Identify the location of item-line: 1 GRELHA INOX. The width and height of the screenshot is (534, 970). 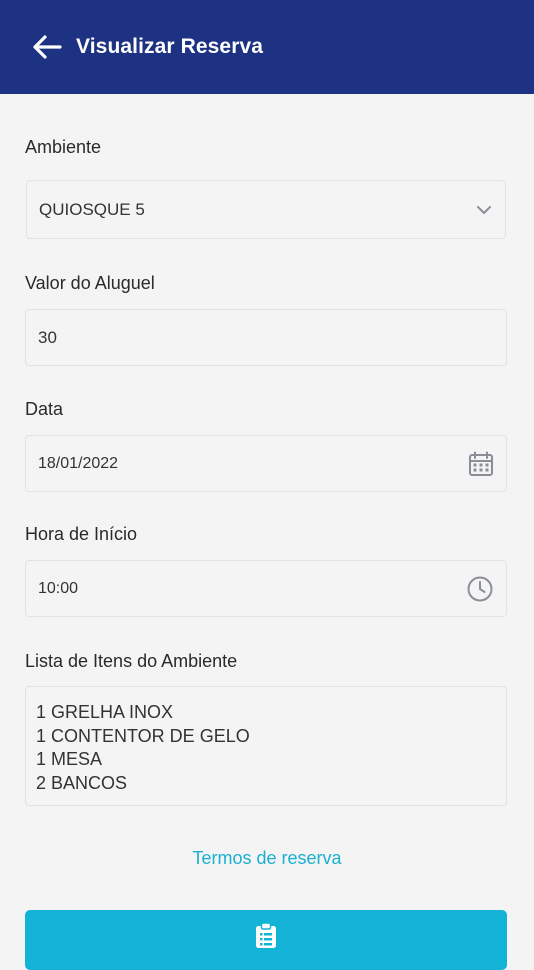
(105, 712).